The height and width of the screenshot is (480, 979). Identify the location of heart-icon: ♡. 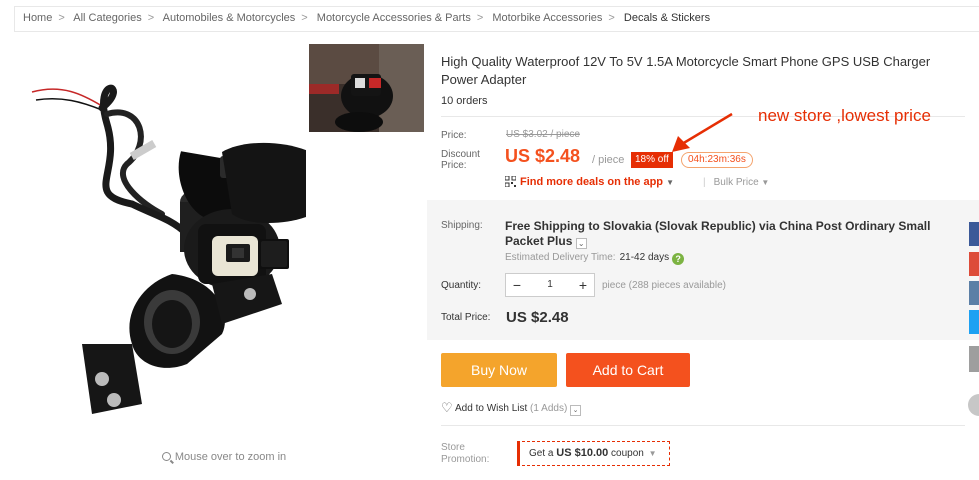
(447, 407).